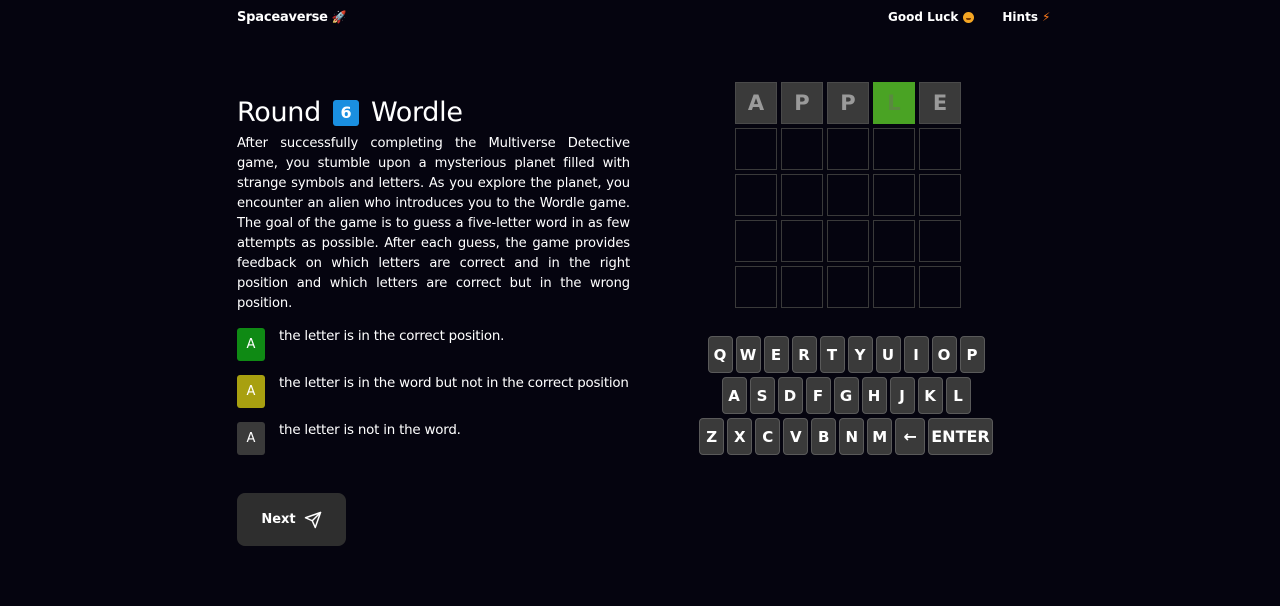  Describe the element at coordinates (796, 436) in the screenshot. I see `key-v: V` at that location.